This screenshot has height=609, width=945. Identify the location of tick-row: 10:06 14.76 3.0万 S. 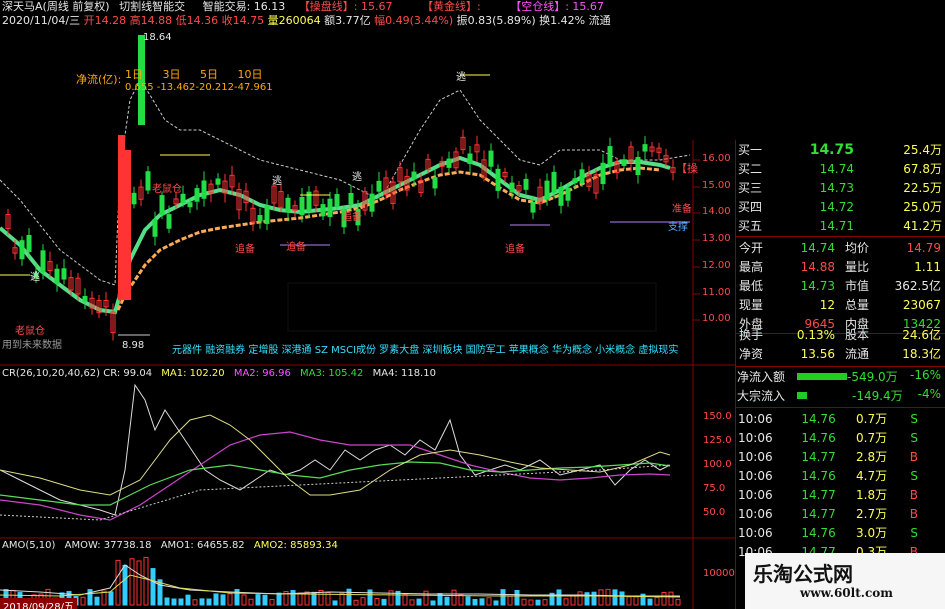
(828, 532).